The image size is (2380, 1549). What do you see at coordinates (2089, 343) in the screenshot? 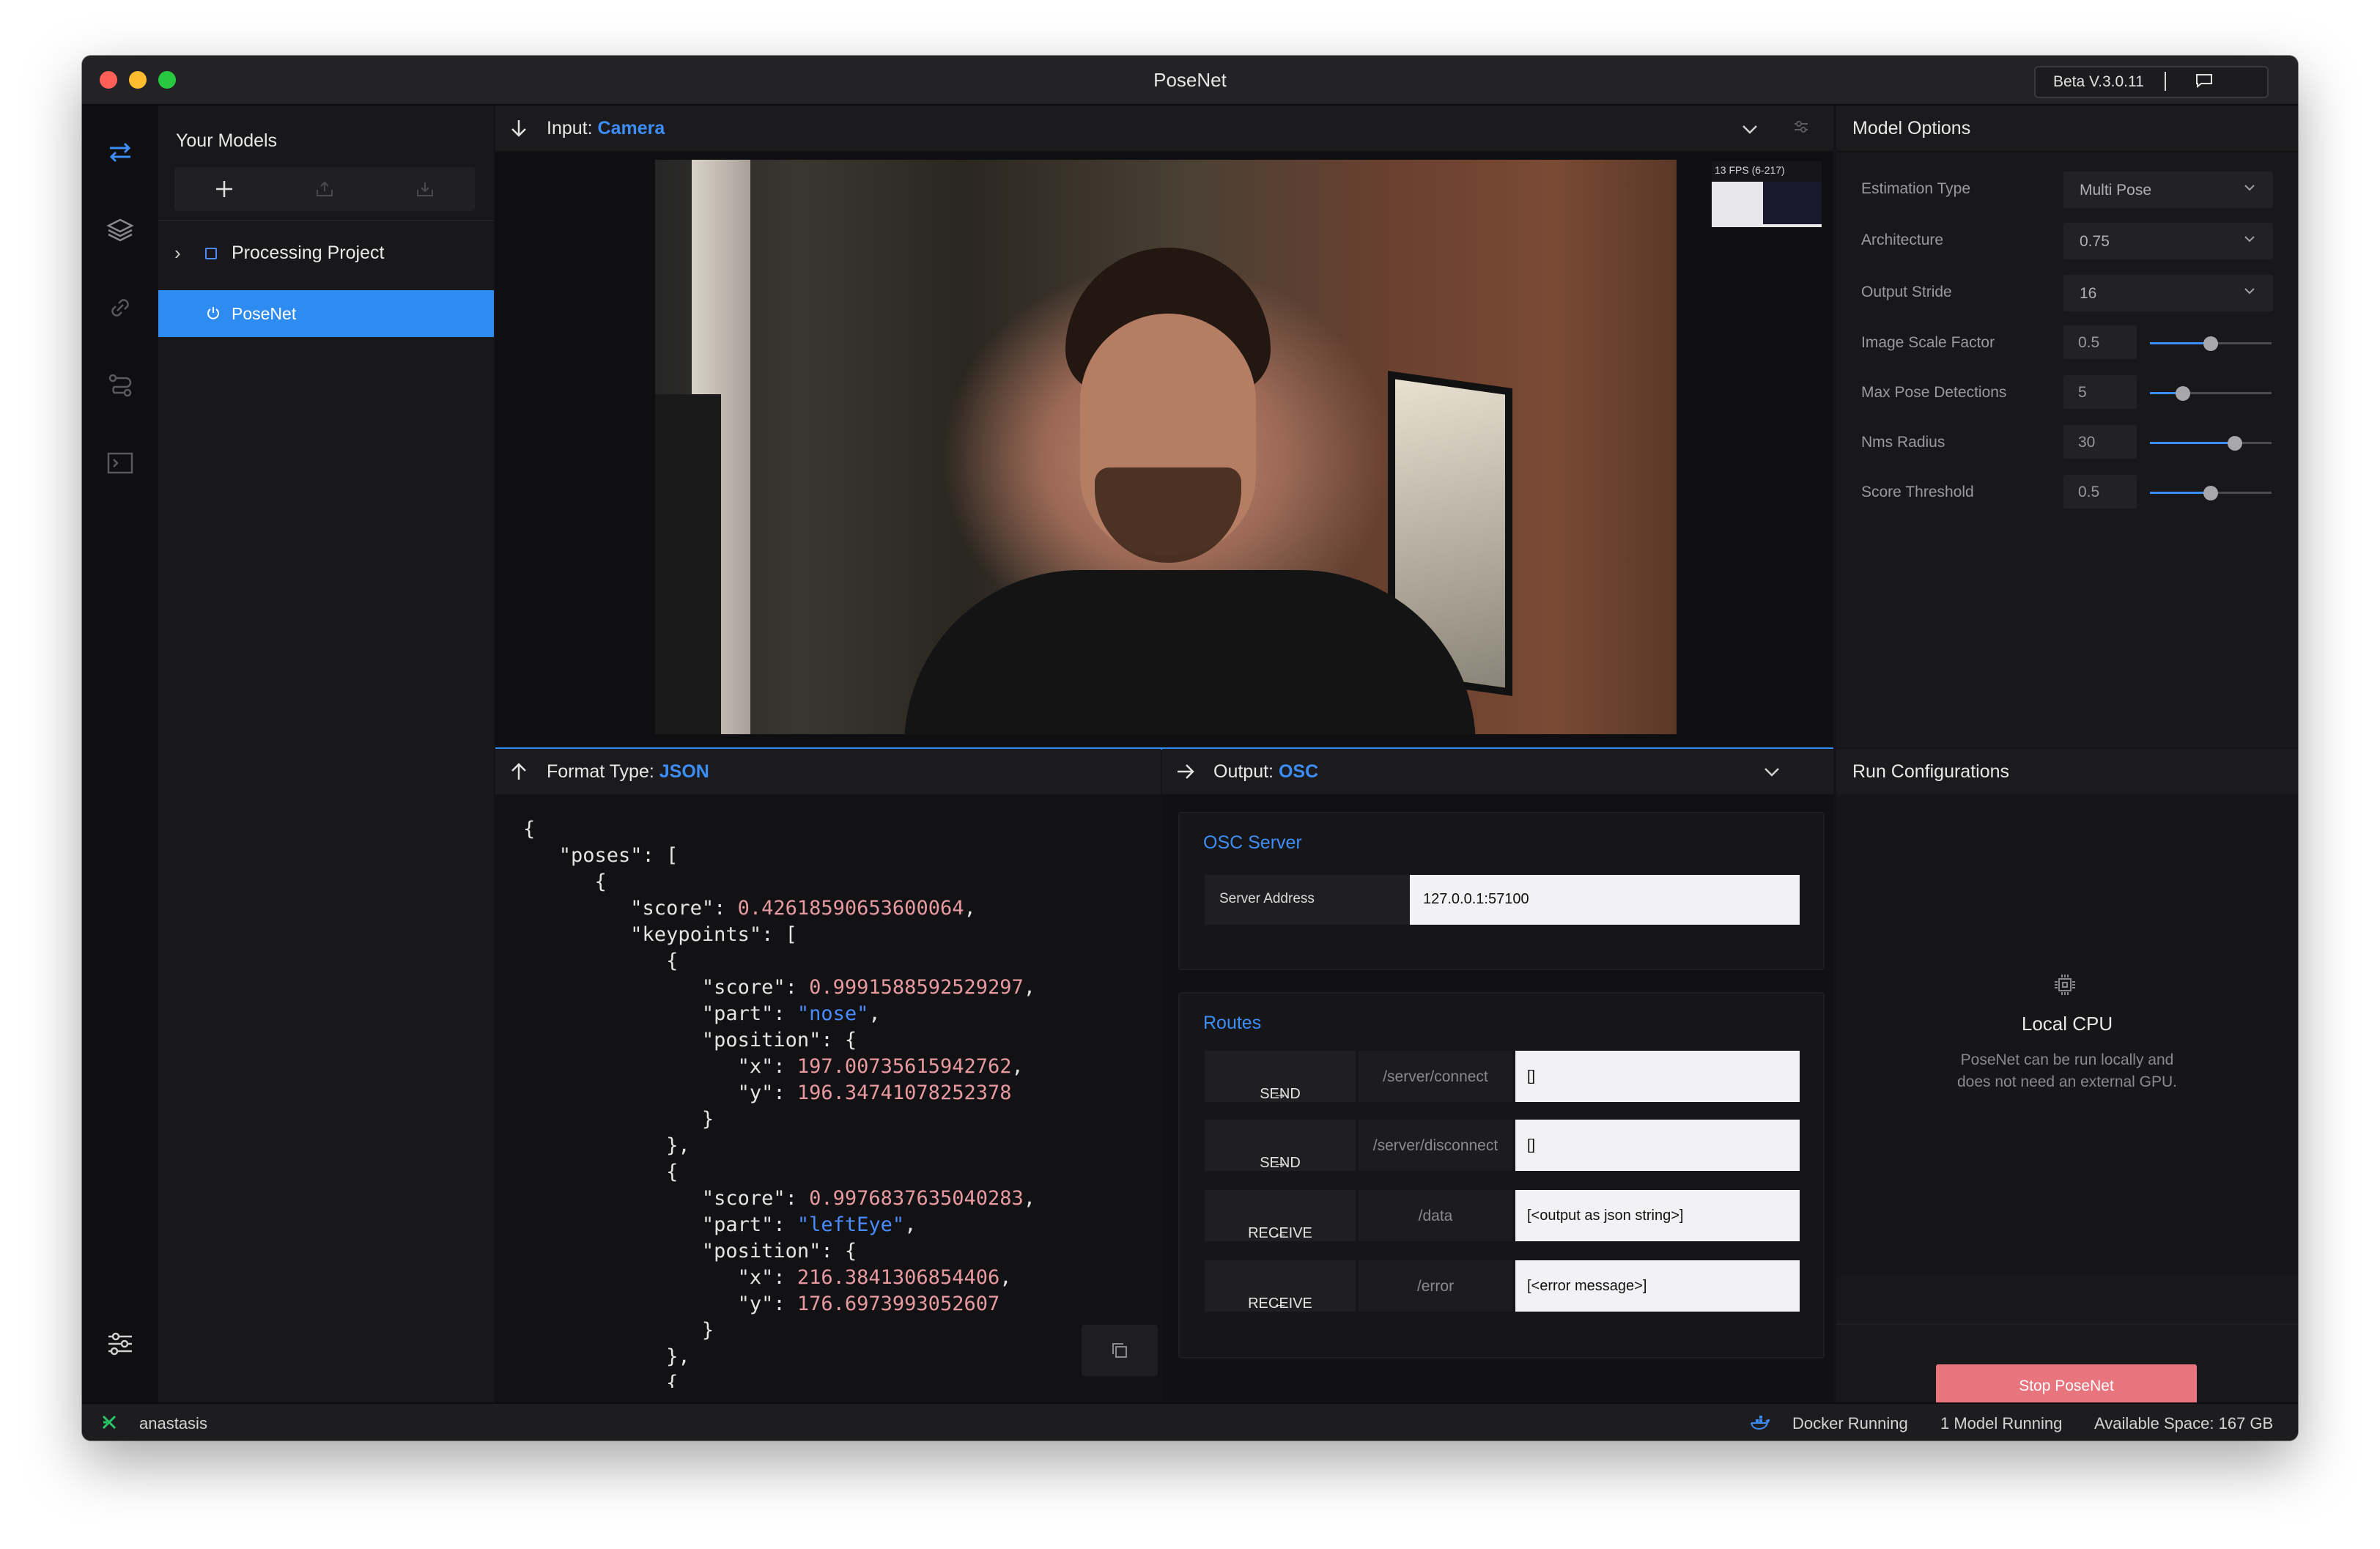
I see `image-scale-factor-value: 0.5` at bounding box center [2089, 343].